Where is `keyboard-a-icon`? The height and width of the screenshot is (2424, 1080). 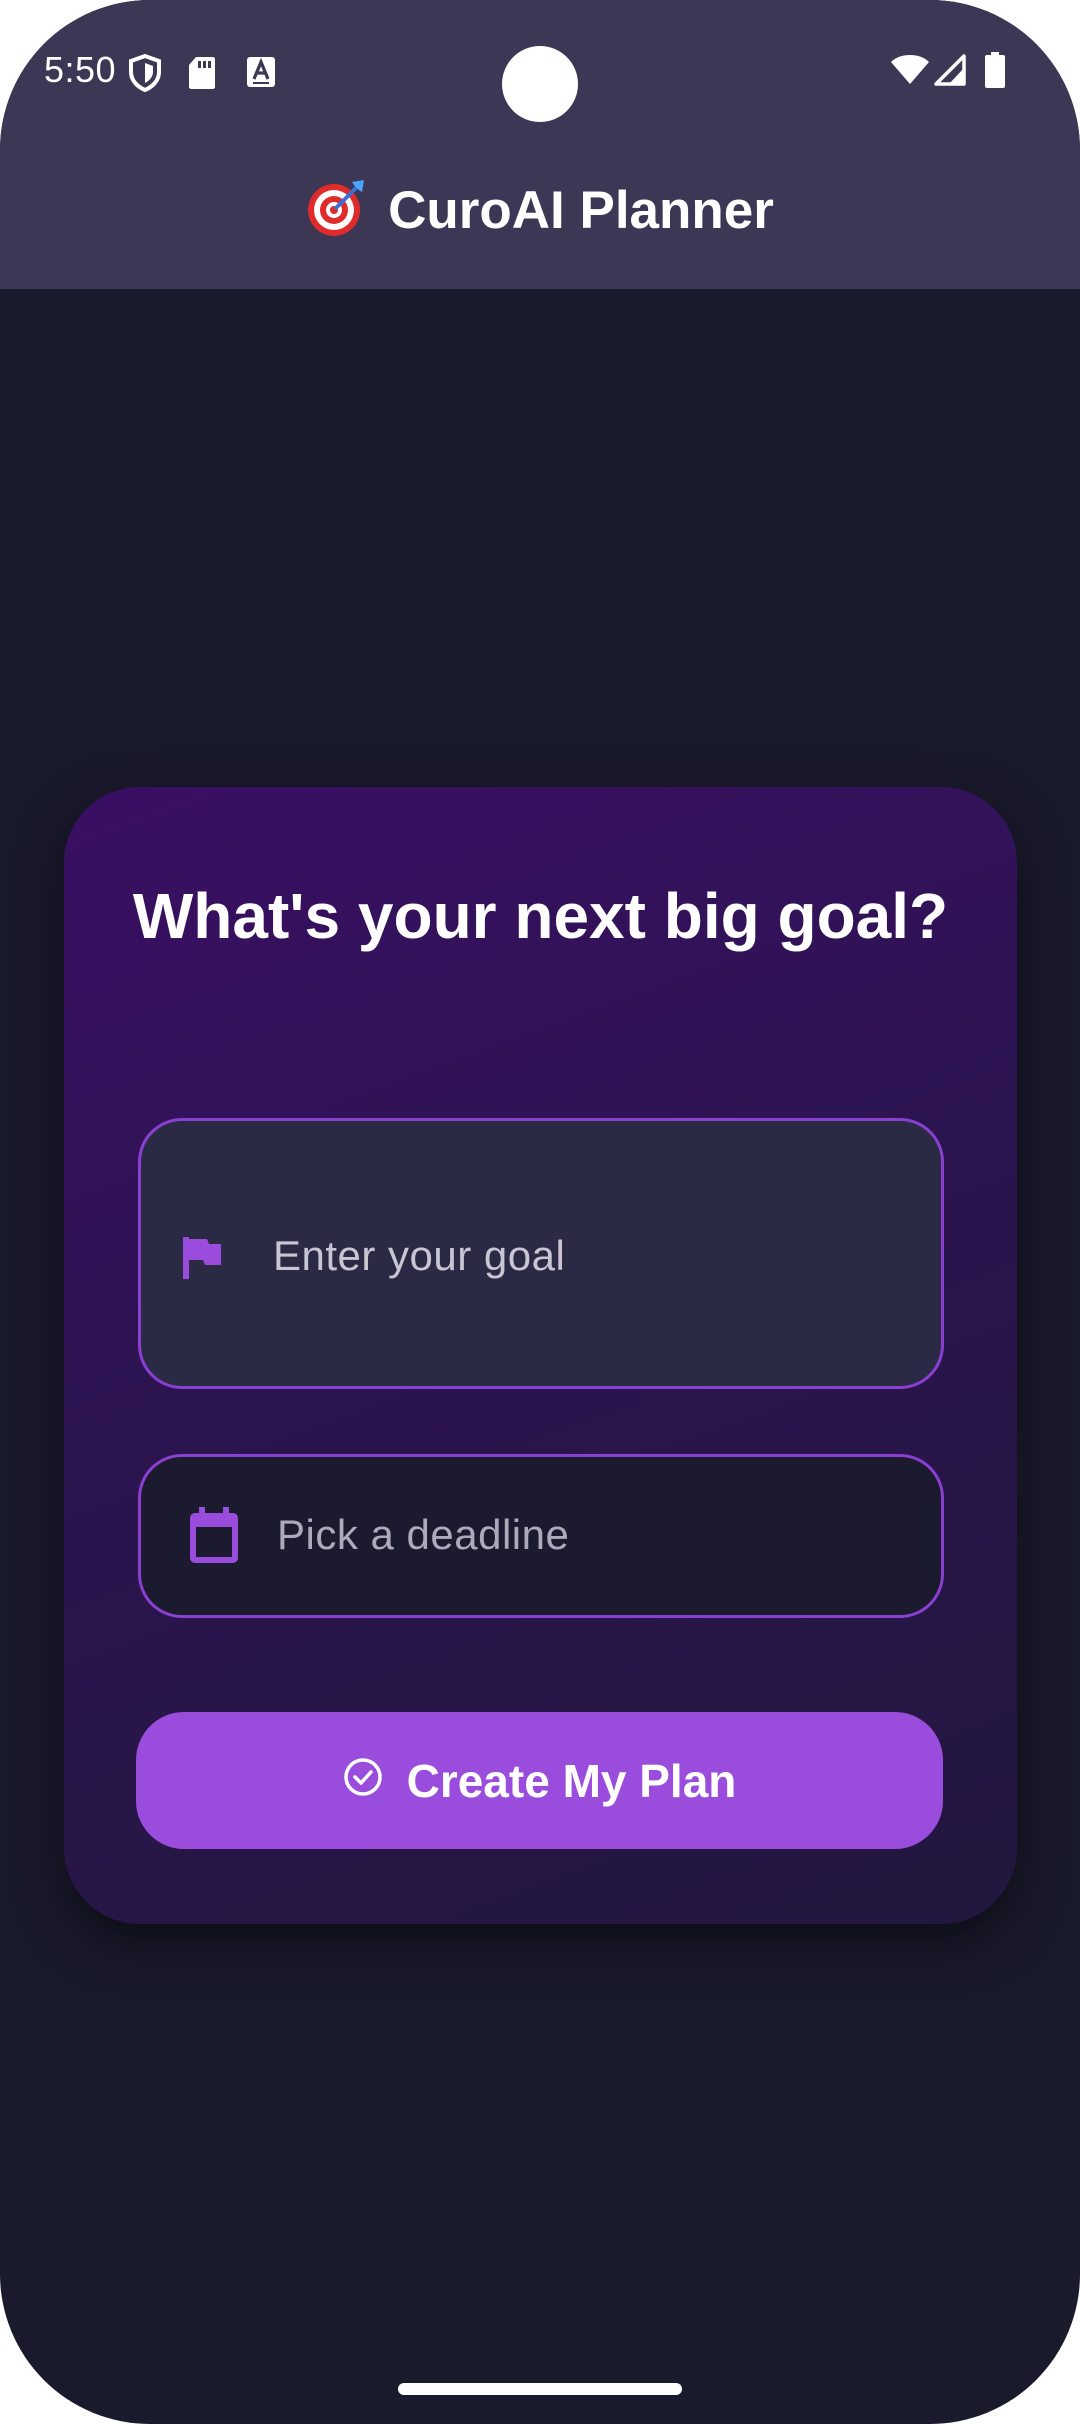 keyboard-a-icon is located at coordinates (261, 74).